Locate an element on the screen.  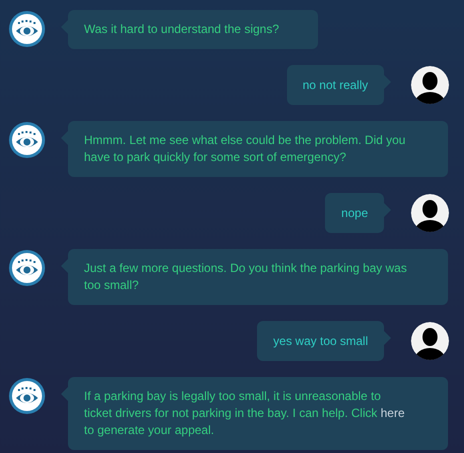
bot-message-text: Just a few more questions. Do you think the parking bay was too small? is located at coordinates (246, 277).